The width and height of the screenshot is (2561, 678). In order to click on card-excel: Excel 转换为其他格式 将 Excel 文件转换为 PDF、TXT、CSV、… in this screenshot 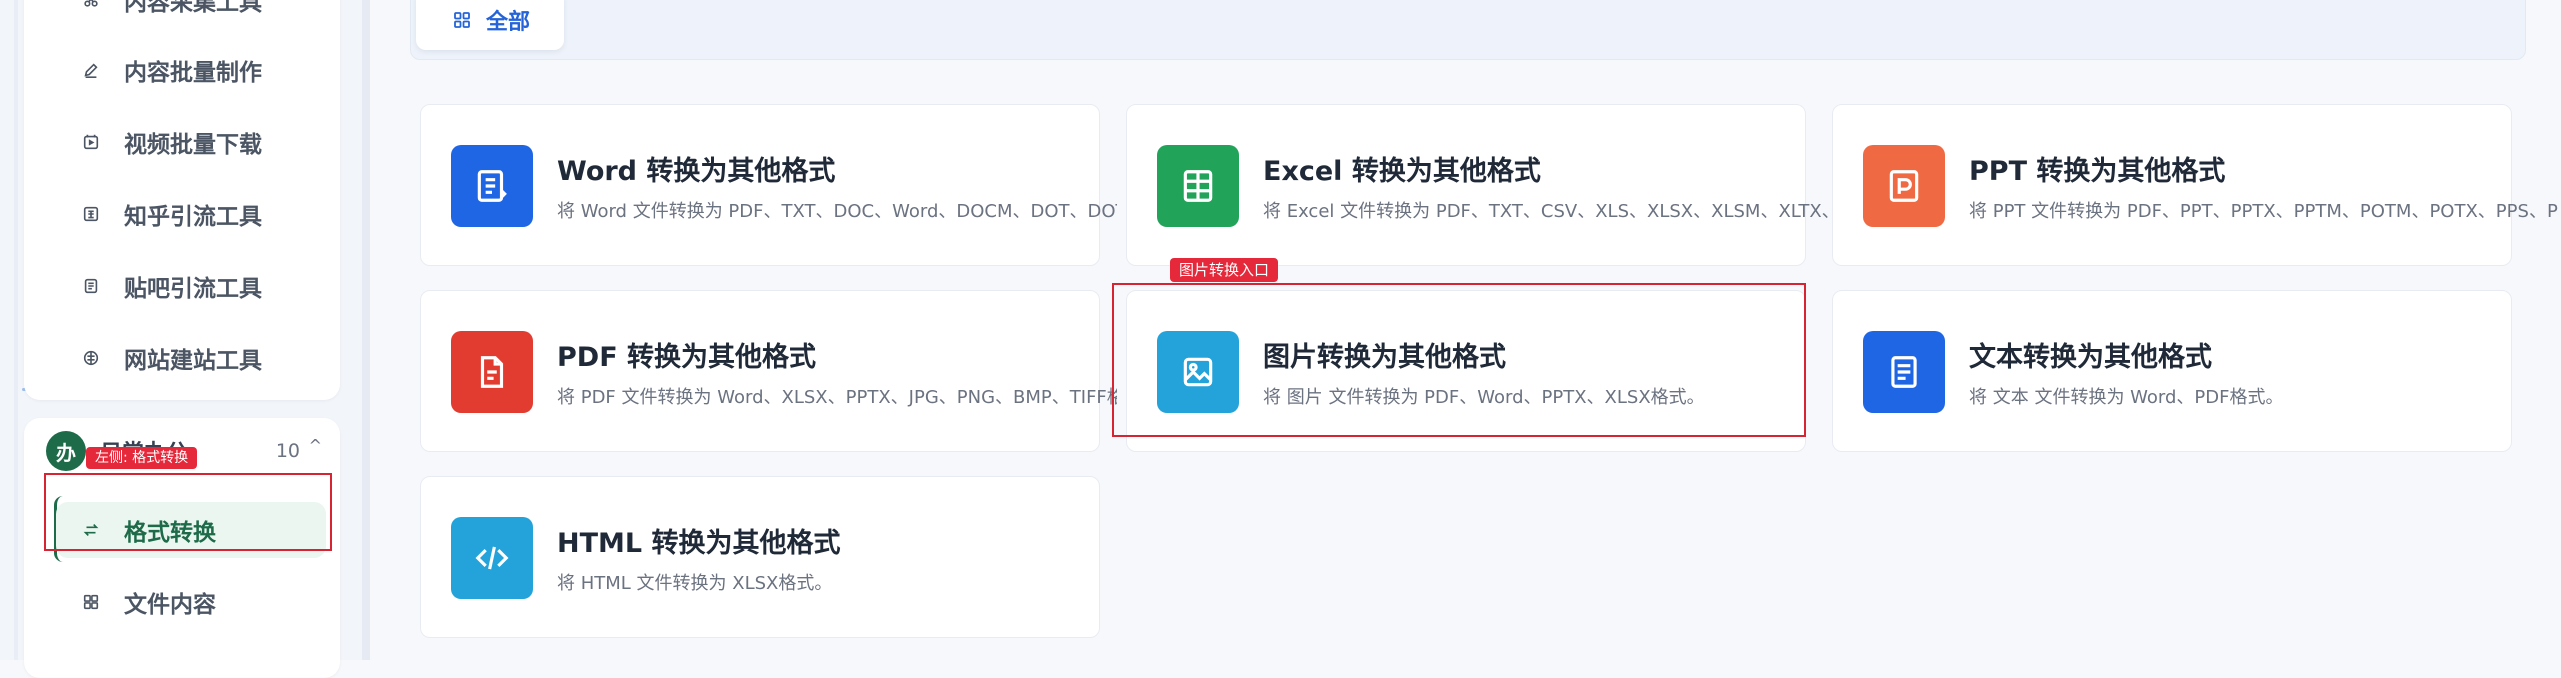, I will do `click(1484, 185)`.